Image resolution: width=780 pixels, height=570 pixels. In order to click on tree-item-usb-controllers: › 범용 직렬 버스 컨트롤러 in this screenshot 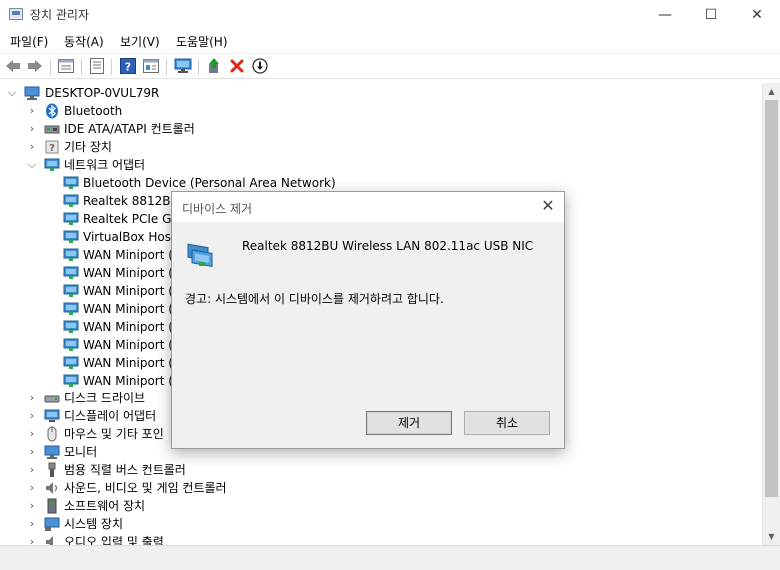, I will do `click(381, 470)`.